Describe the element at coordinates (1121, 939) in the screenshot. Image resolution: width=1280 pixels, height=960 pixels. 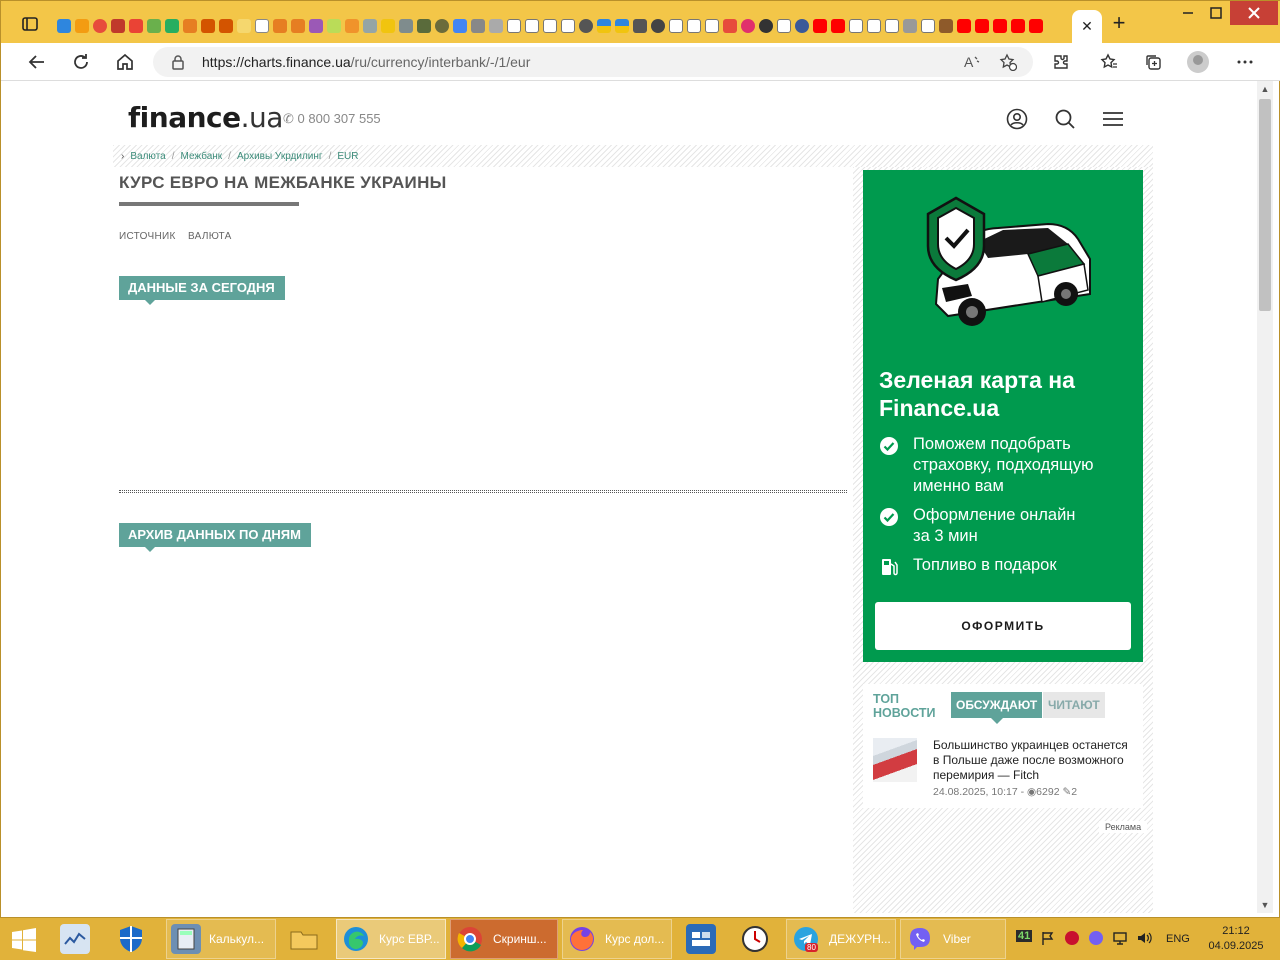
I see `network-icon` at that location.